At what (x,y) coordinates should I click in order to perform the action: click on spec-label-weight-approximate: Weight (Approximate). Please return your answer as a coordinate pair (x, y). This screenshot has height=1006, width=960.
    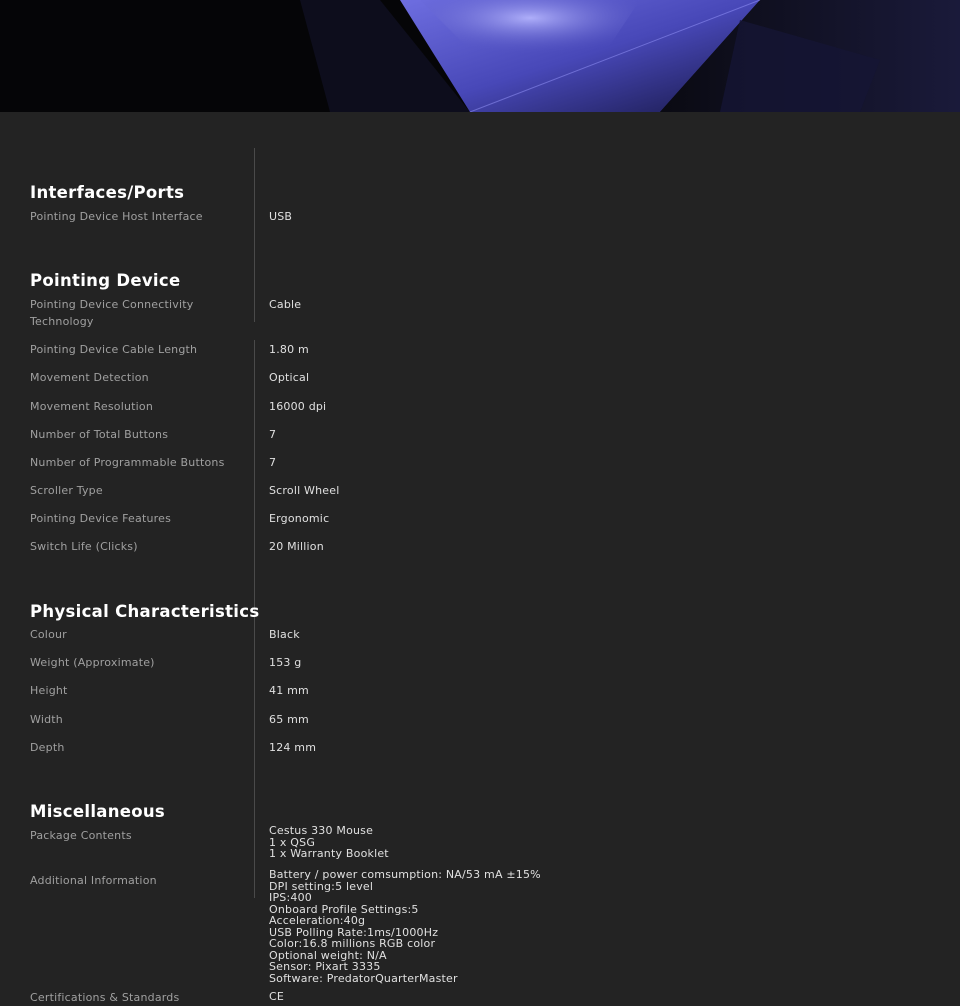
    Looking at the image, I should click on (92, 662).